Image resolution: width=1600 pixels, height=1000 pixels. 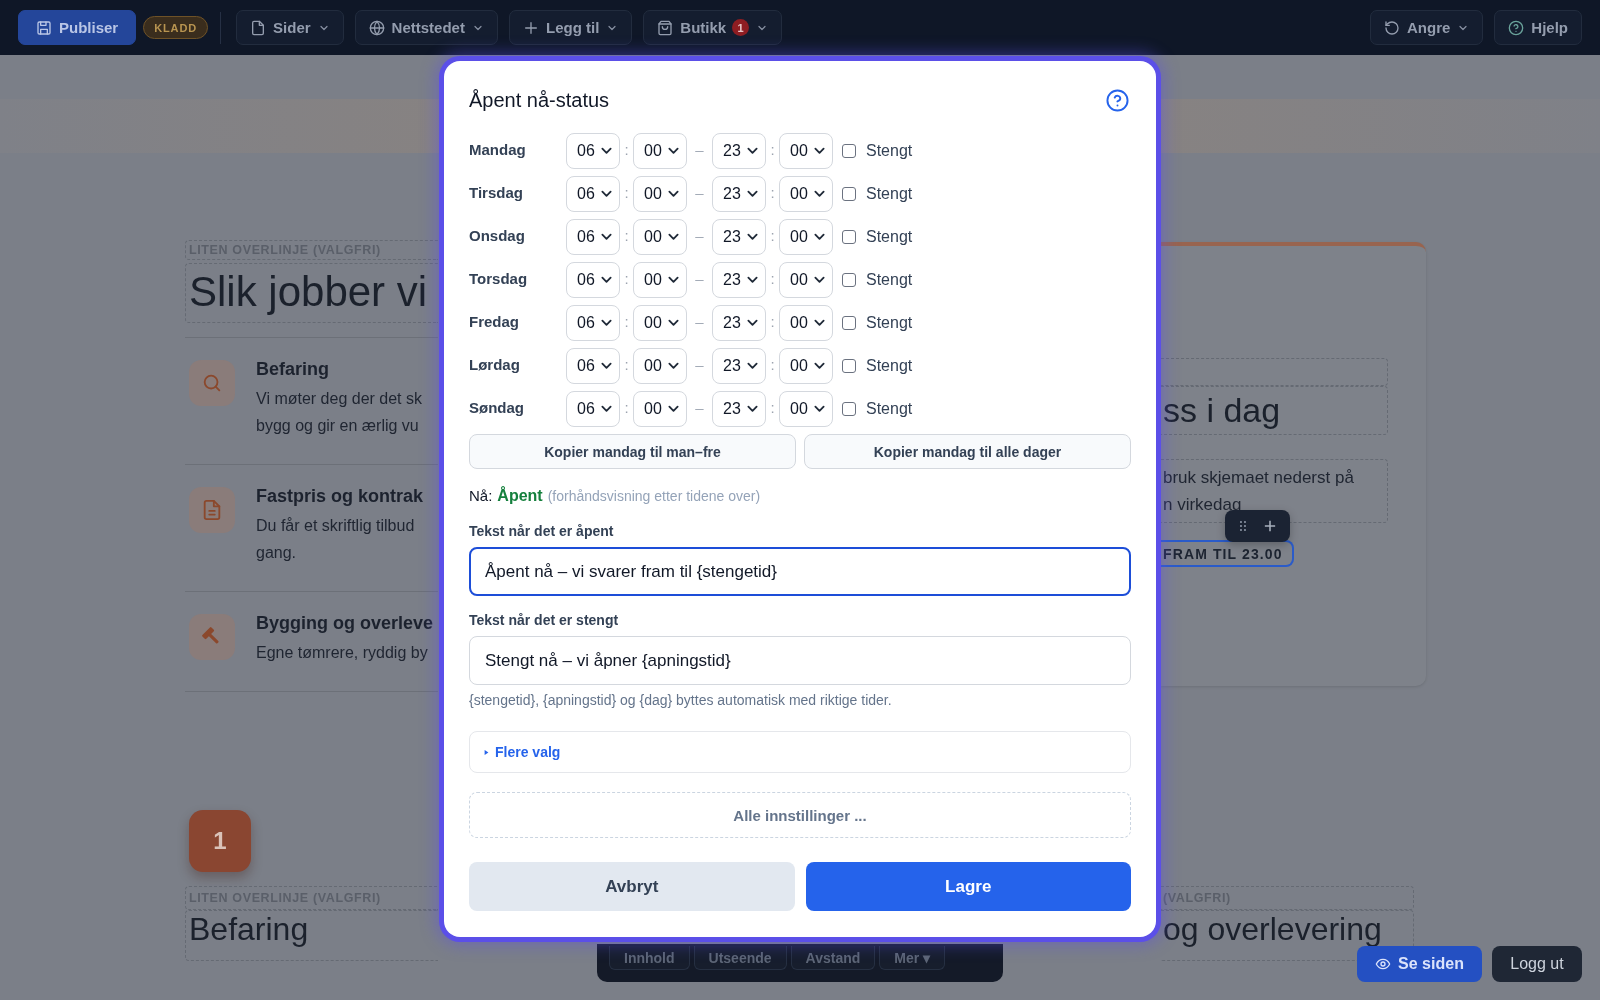 What do you see at coordinates (481, 495) in the screenshot?
I see `status-label: Nå:` at bounding box center [481, 495].